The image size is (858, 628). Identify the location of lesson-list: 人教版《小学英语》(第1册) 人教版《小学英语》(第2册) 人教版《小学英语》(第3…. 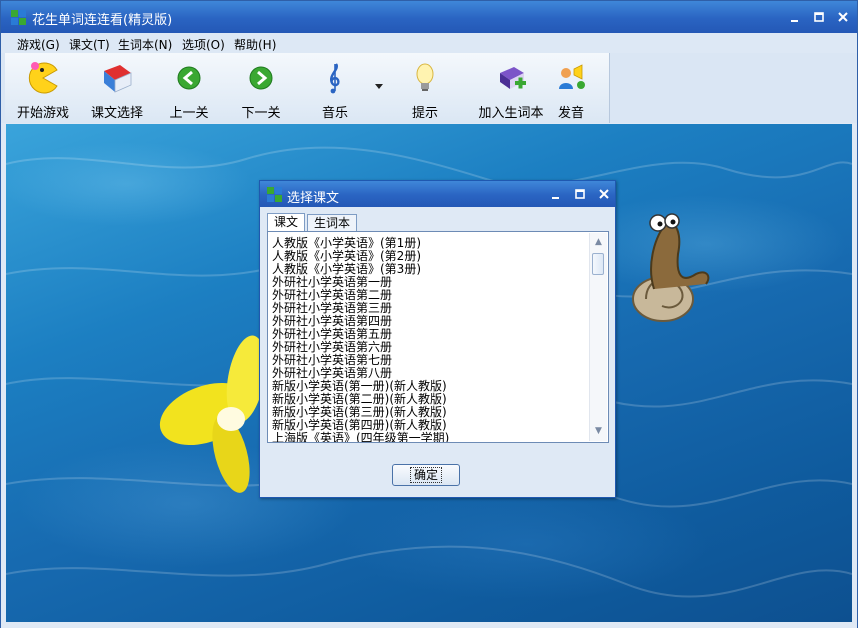
(431, 340).